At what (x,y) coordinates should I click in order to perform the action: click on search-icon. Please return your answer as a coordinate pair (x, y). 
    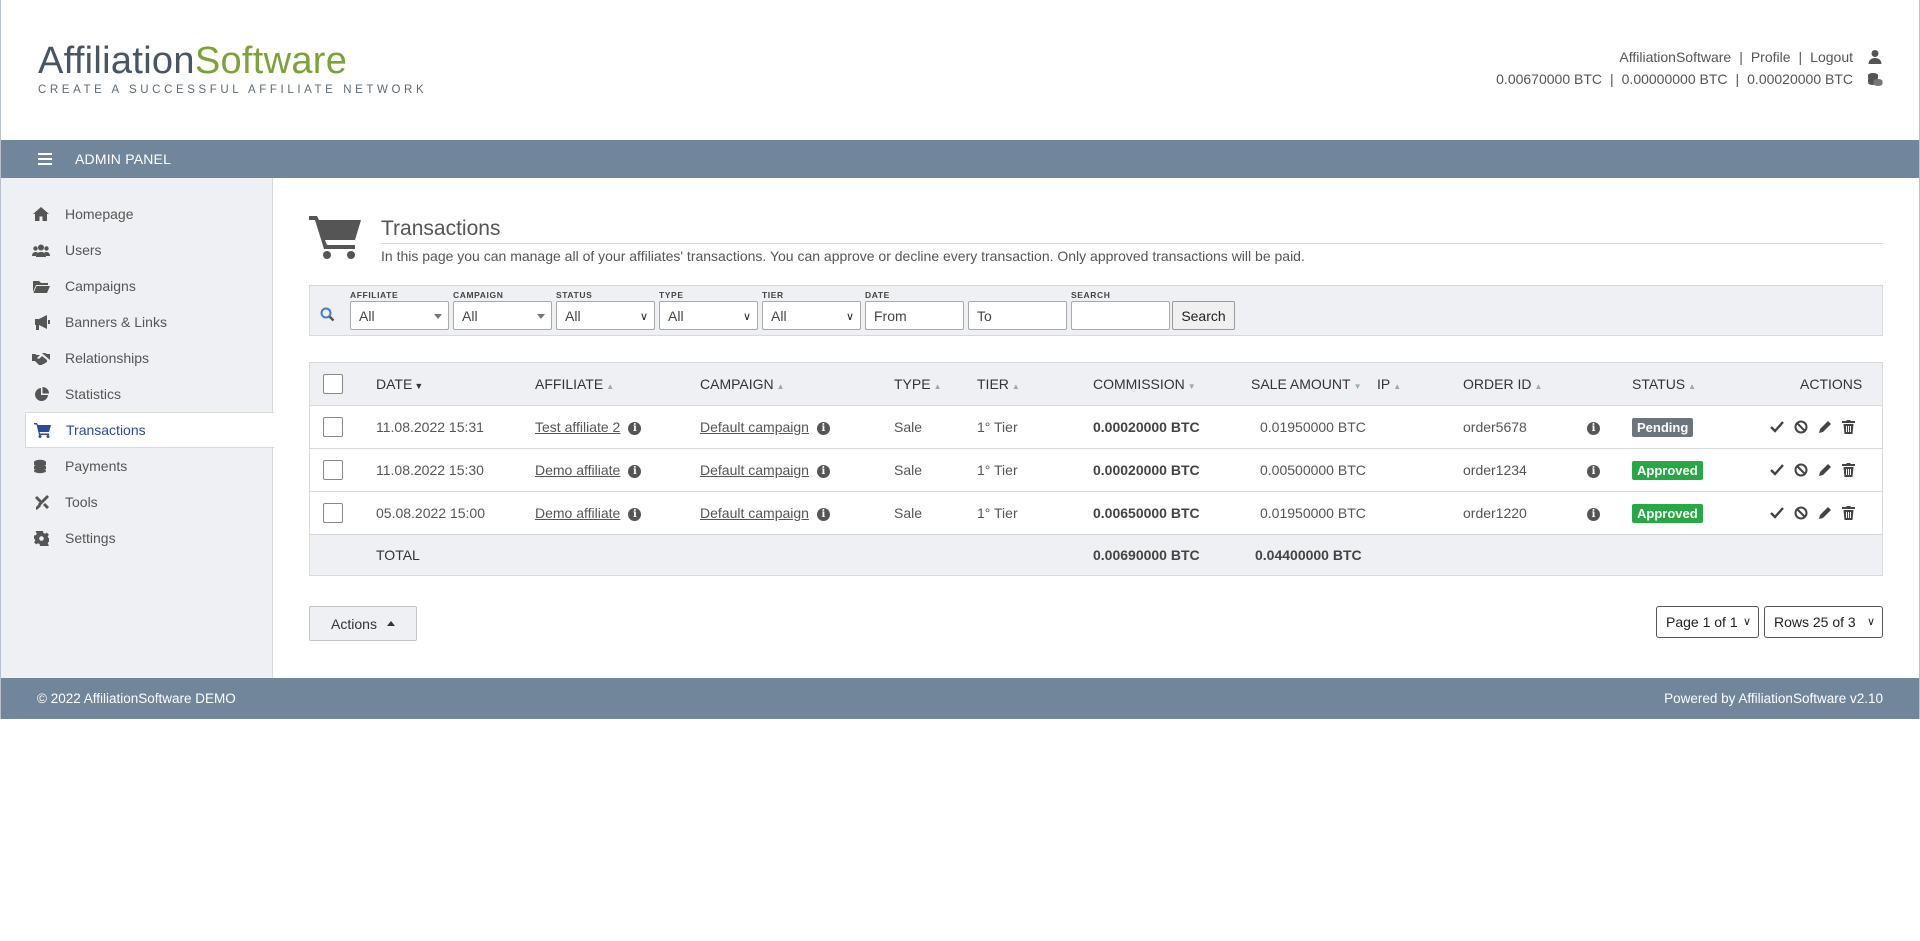
    Looking at the image, I should click on (327, 316).